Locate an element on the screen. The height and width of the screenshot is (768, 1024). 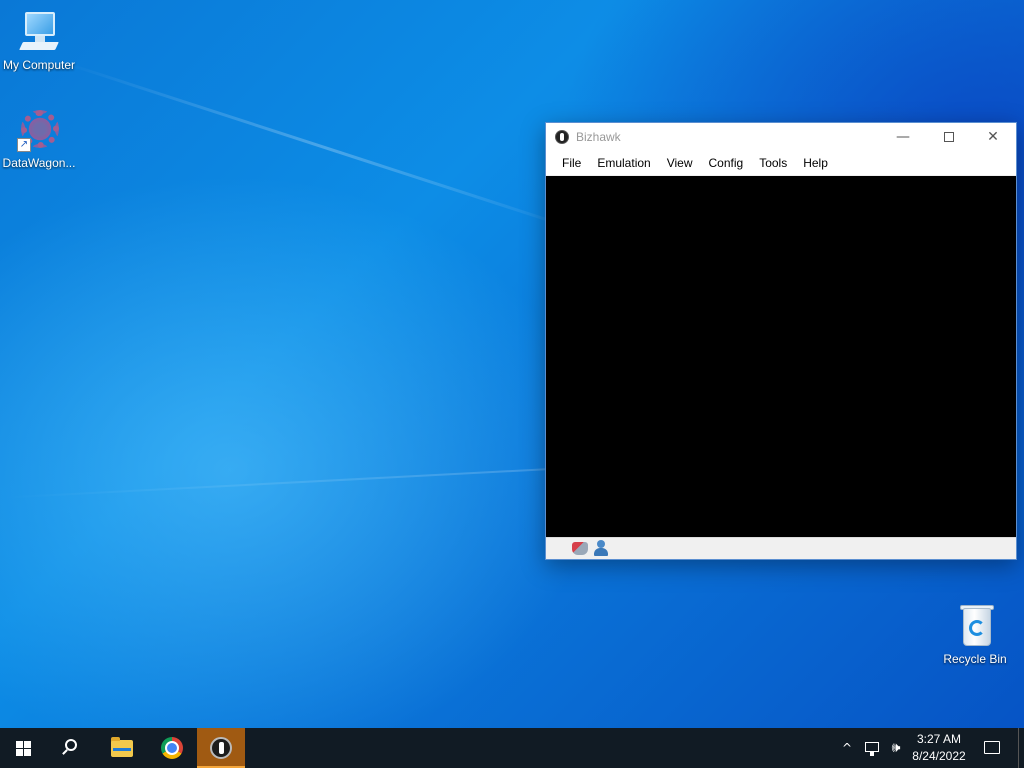
maximize-icon is located at coordinates (949, 137).